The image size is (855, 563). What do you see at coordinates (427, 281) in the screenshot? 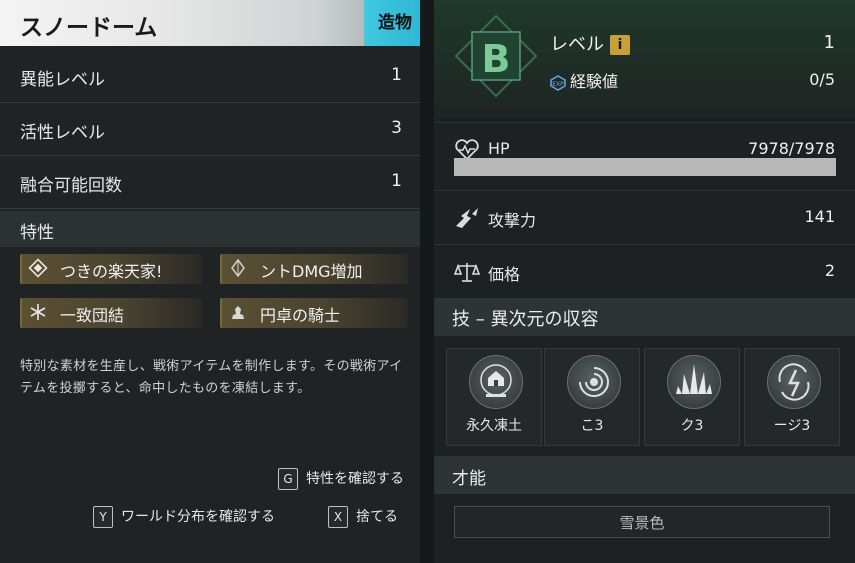
I see `panel-divider` at bounding box center [427, 281].